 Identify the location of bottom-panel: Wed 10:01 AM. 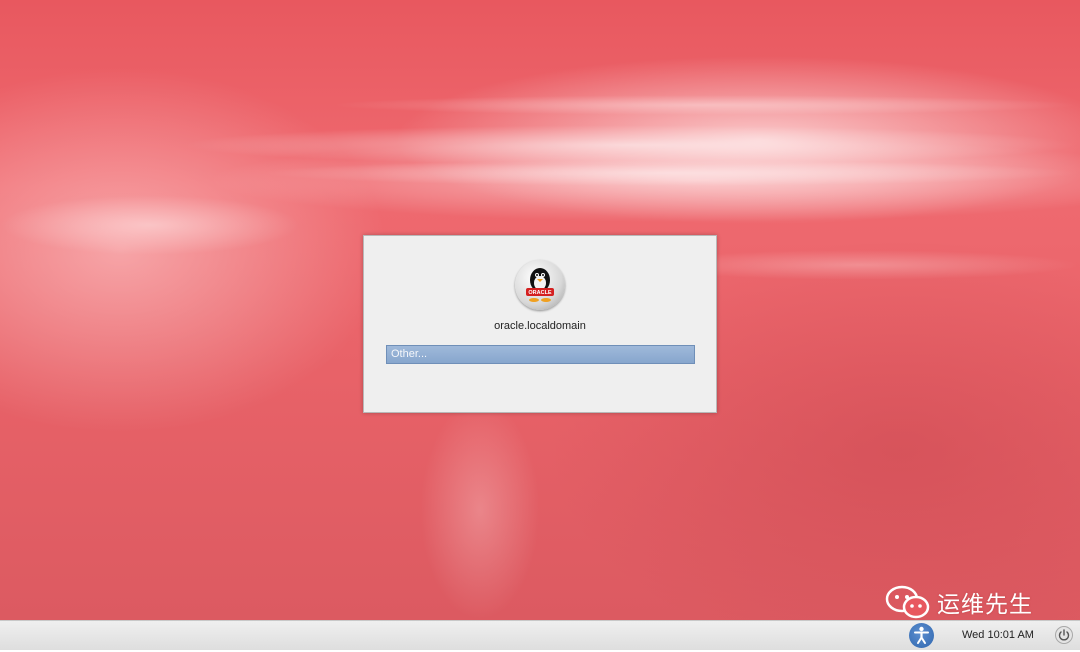
(540, 635).